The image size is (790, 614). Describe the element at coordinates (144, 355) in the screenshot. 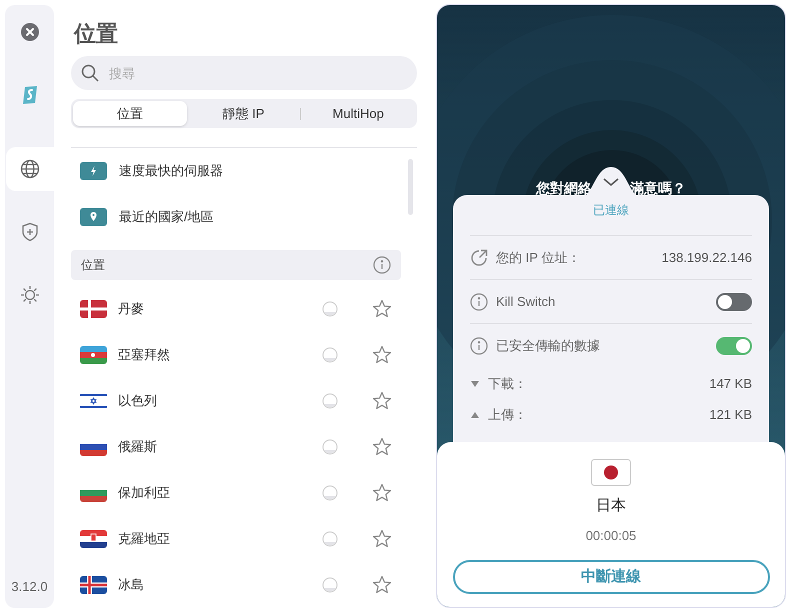

I see `country-name: 亞塞拜然` at that location.